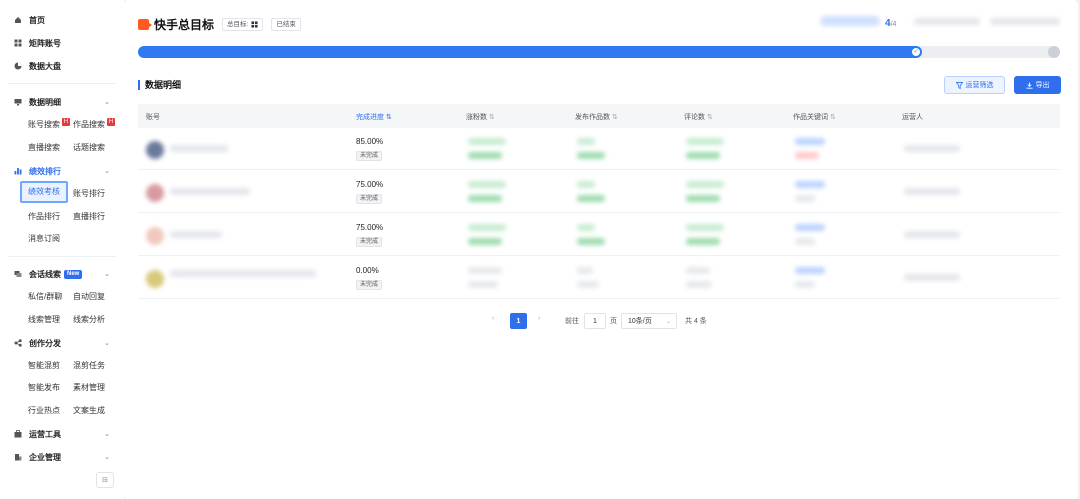 Image resolution: width=1080 pixels, height=499 pixels. I want to click on column-label: 评论数, so click(694, 117).